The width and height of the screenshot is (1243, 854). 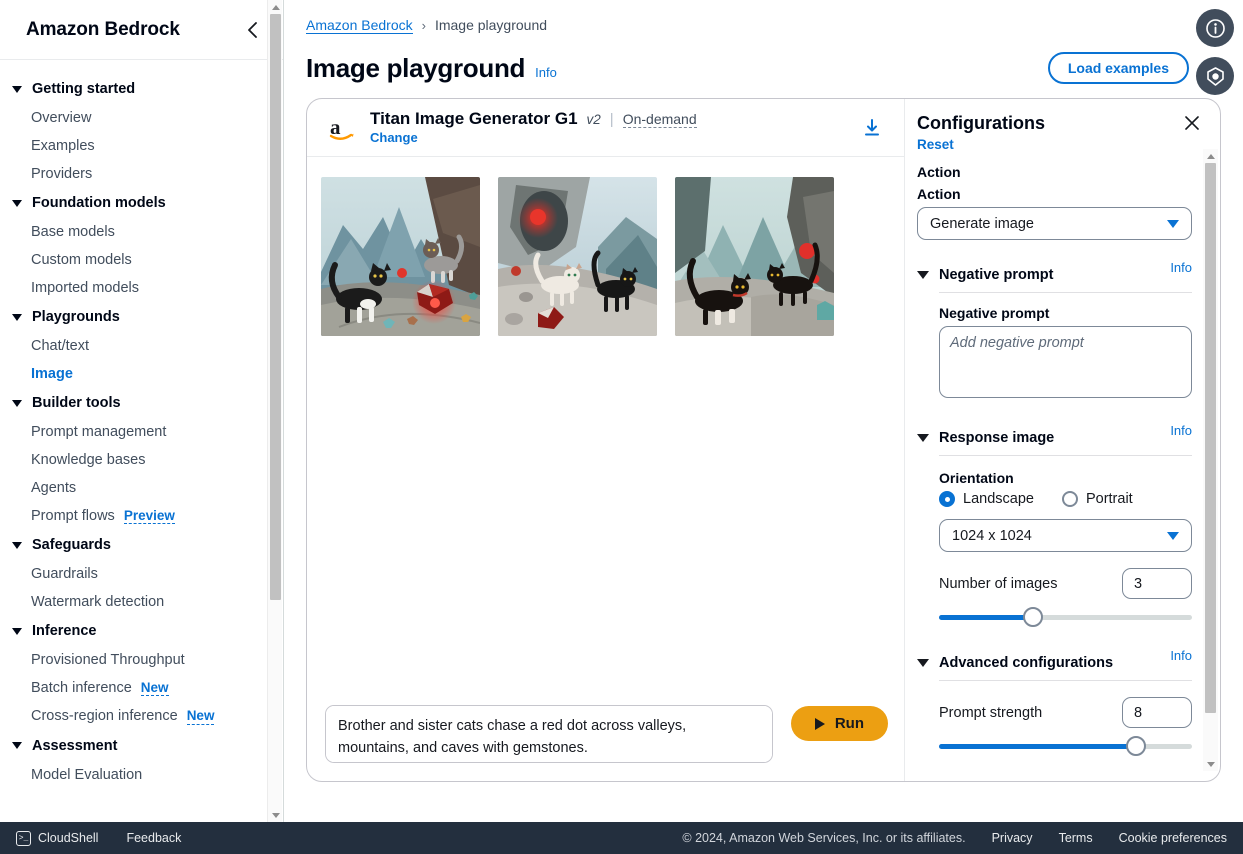 I want to click on sidebar-item-label: Provisioned Throughput, so click(x=108, y=660).